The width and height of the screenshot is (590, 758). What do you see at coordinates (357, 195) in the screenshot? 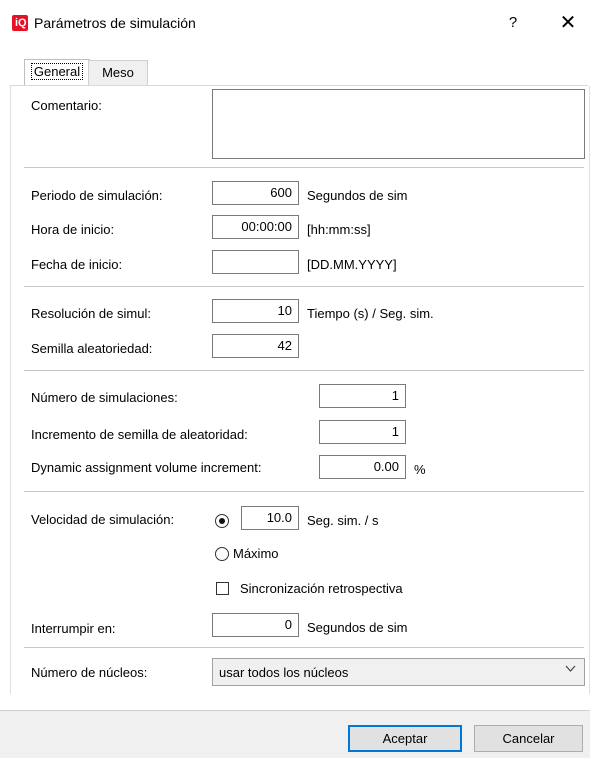
I see `period-unit: Segundos de sim` at bounding box center [357, 195].